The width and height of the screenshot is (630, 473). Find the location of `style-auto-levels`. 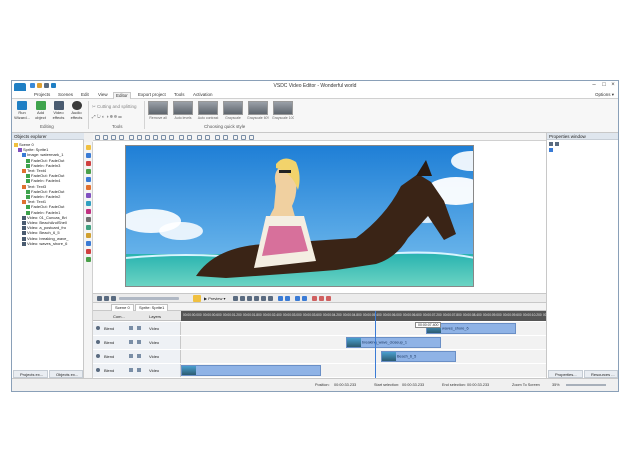

style-auto-levels is located at coordinates (183, 108).